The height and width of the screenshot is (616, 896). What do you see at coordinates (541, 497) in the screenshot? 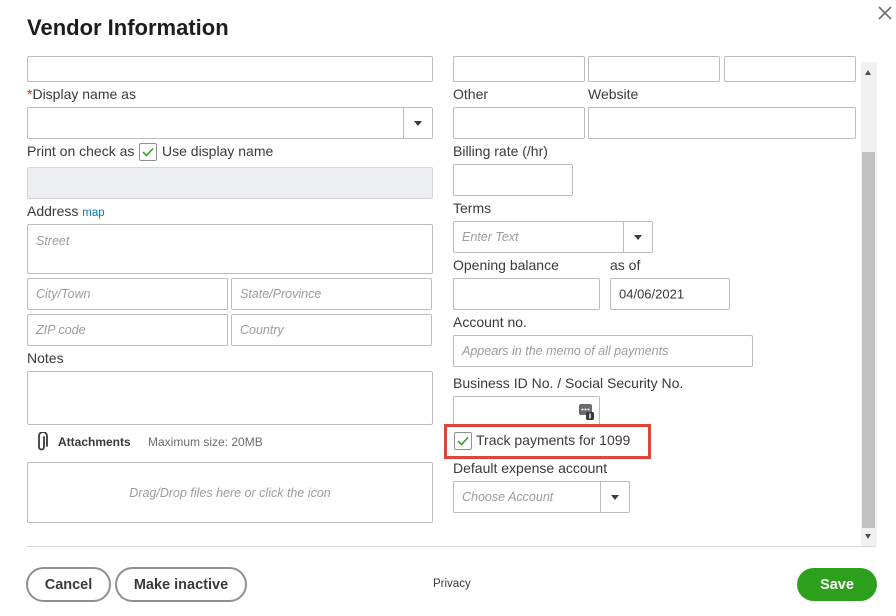
I see `expense-account-select: Choose Account` at bounding box center [541, 497].